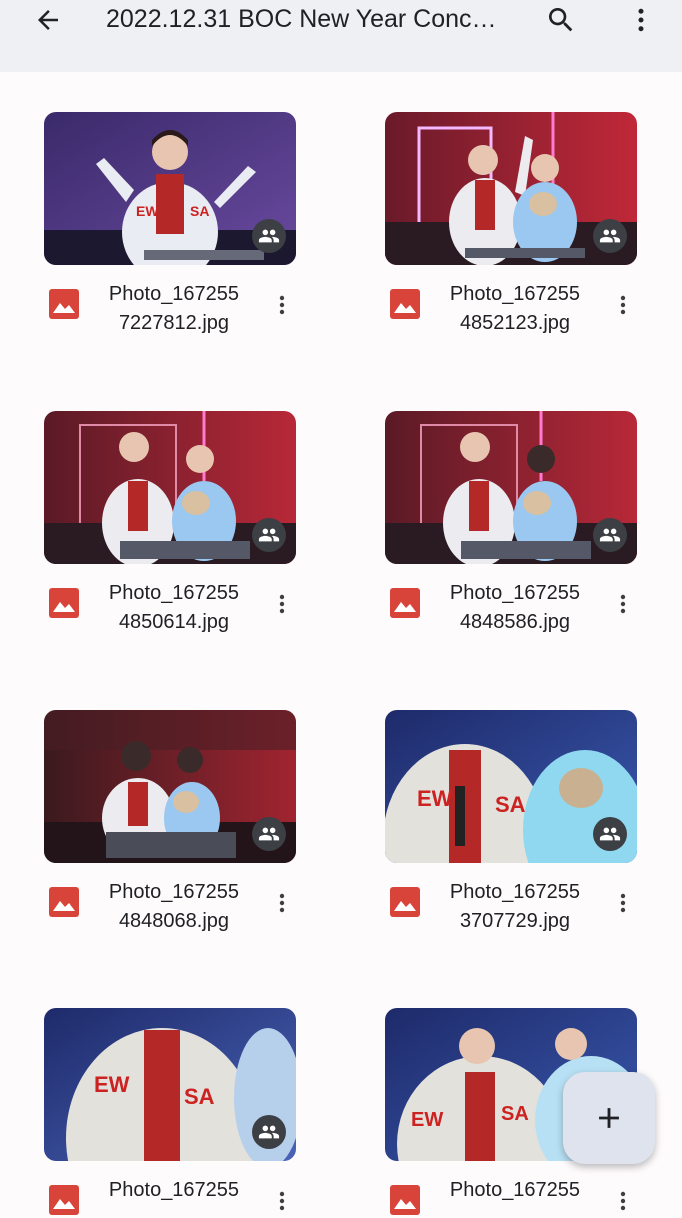  Describe the element at coordinates (174, 607) in the screenshot. I see `file-name: Photo_167255 4850614.jpg` at that location.